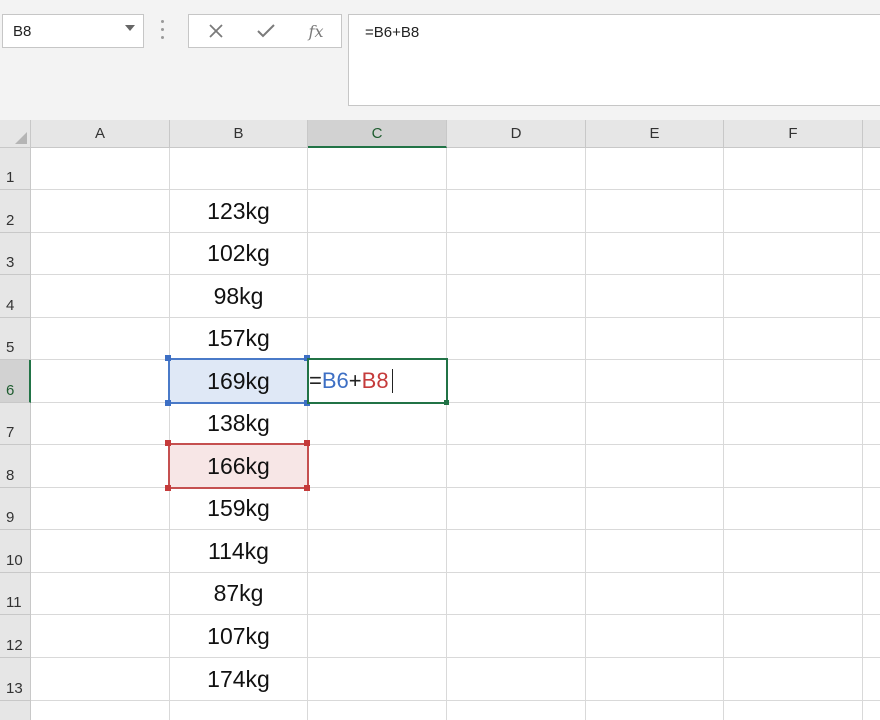 The image size is (880, 720). I want to click on cell-b11: 87kg, so click(238, 593).